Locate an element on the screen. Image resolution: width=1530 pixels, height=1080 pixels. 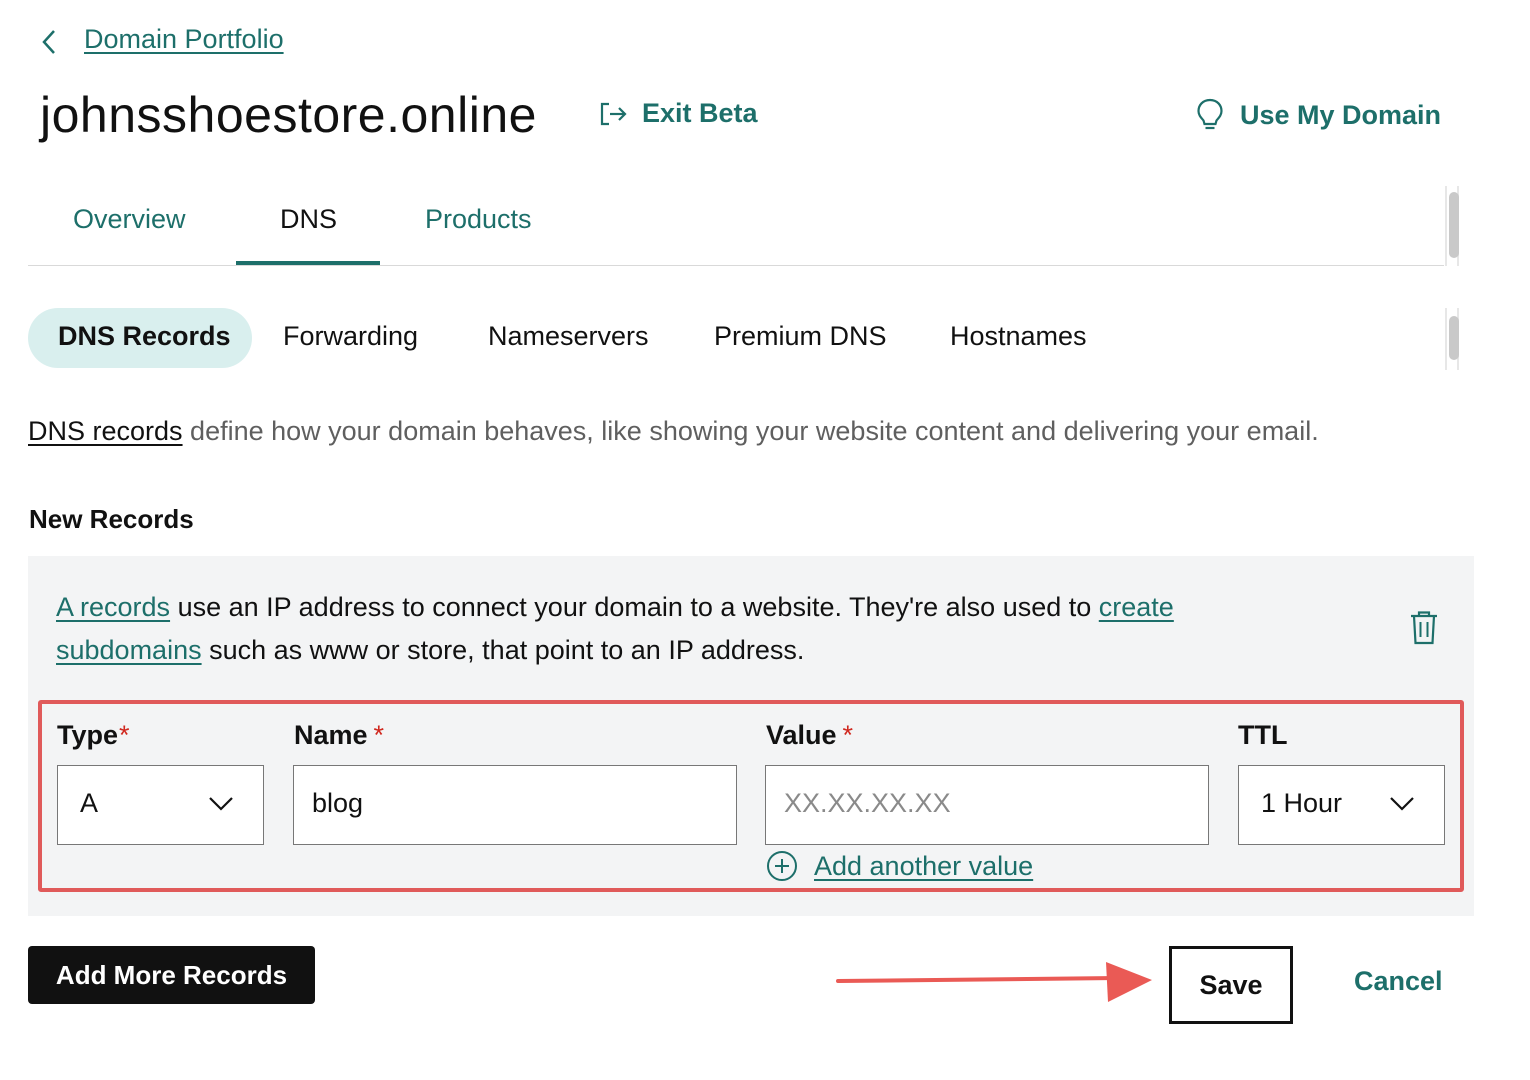
add-another-value-label: Add another value is located at coordinates (923, 866).